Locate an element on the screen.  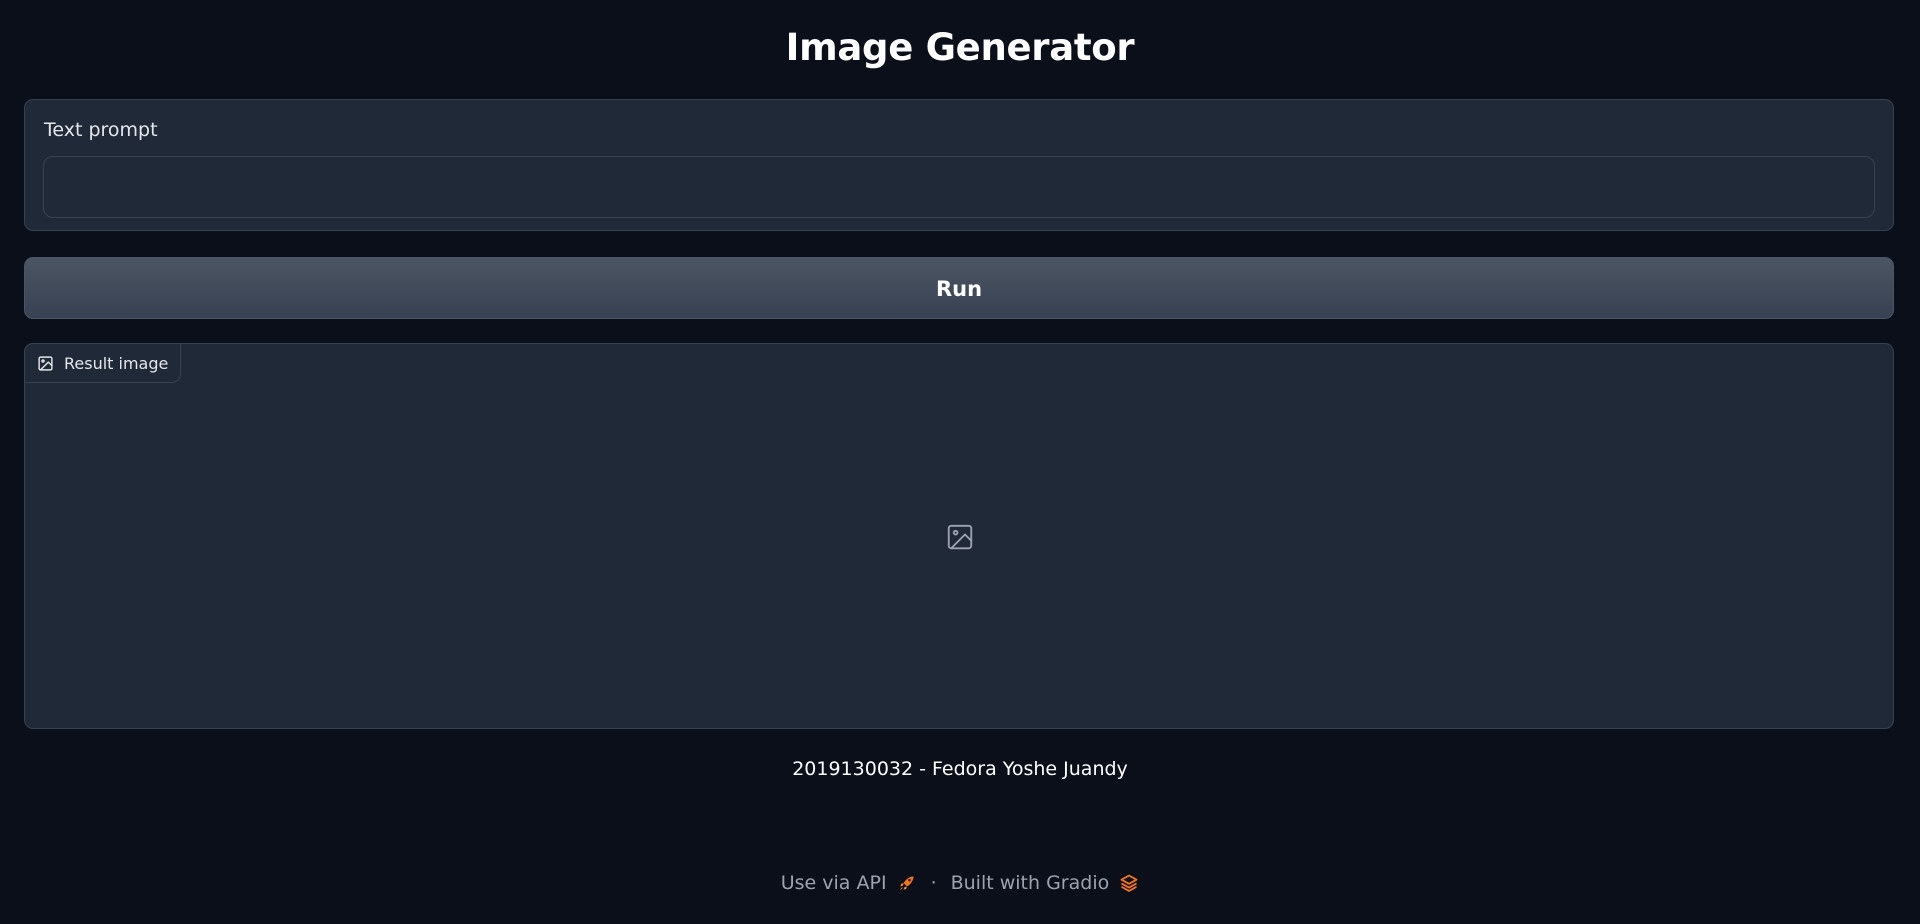
built-with-gradio-link: Built with Gradio is located at coordinates (1045, 883).